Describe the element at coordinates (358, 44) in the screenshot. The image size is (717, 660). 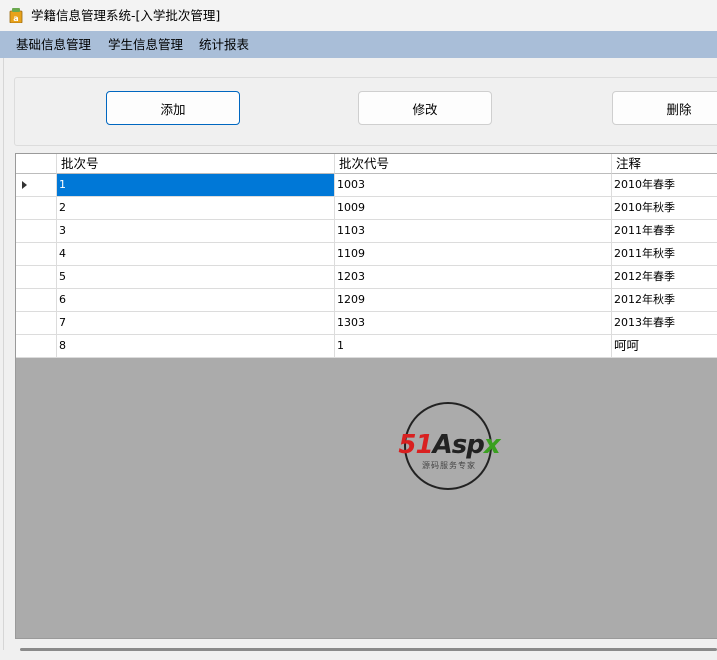
I see `menu-bar: 基础信息管理 学生信息管理 统计报表` at that location.